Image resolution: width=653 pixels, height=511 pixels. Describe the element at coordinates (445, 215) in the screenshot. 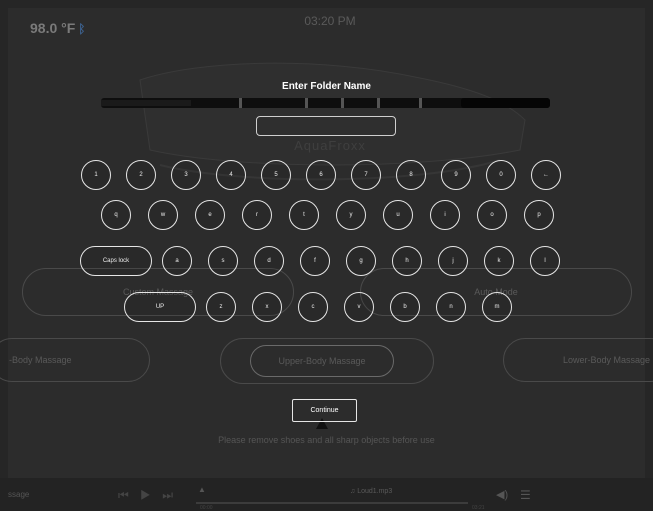

I see `key-i: i` at that location.